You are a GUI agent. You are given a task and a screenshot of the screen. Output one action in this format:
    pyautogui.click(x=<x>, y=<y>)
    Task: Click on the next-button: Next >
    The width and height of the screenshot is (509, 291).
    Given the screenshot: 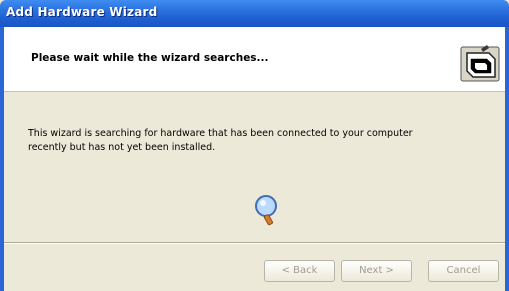 What is the action you would take?
    pyautogui.click(x=376, y=271)
    